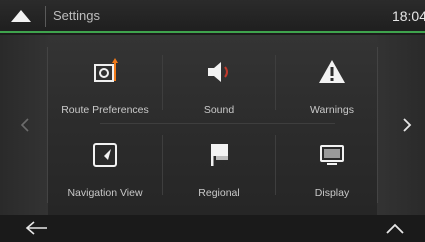 The width and height of the screenshot is (425, 242). Describe the element at coordinates (21, 16) in the screenshot. I see `collapse-menu-icon` at that location.